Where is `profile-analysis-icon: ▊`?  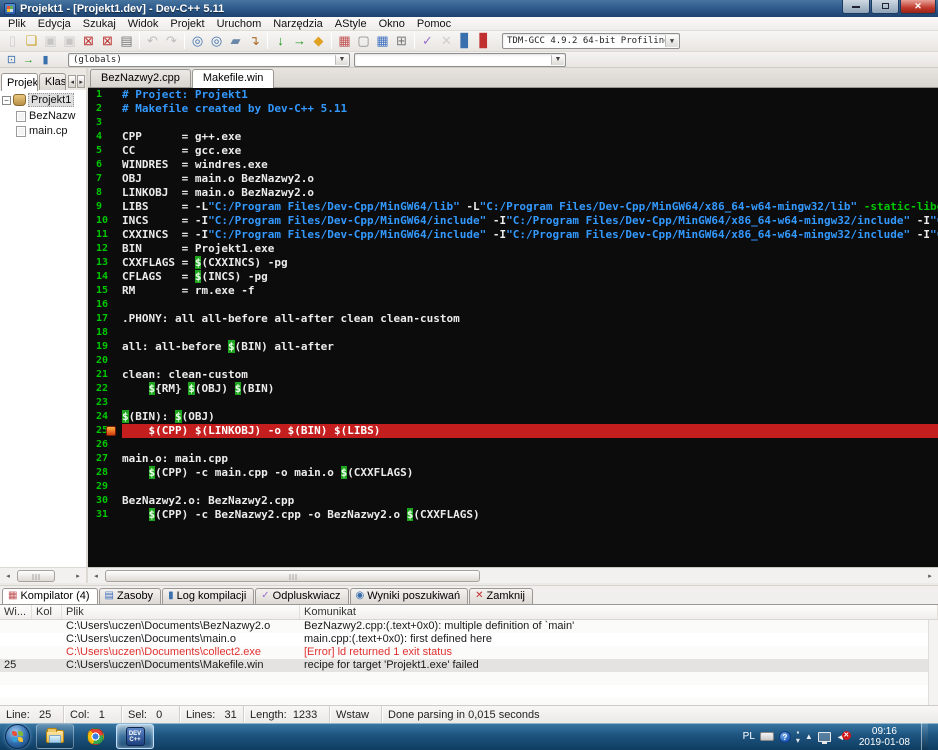 profile-analysis-icon: ▊ is located at coordinates (465, 41).